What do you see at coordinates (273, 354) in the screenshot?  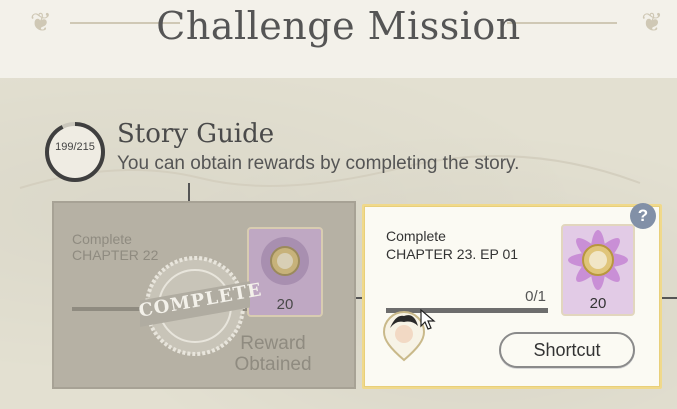 I see `reward-obtained-text: Reward Obtained` at bounding box center [273, 354].